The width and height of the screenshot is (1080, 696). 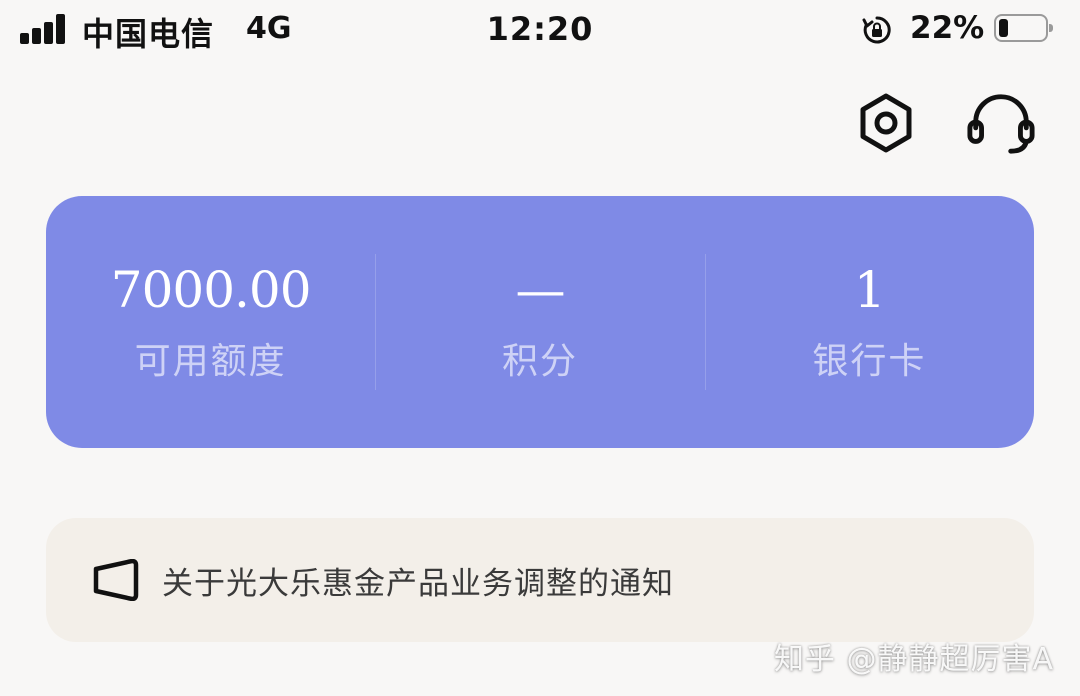 I want to click on available-credit-item: 7000.00 可用额度, so click(x=210, y=322).